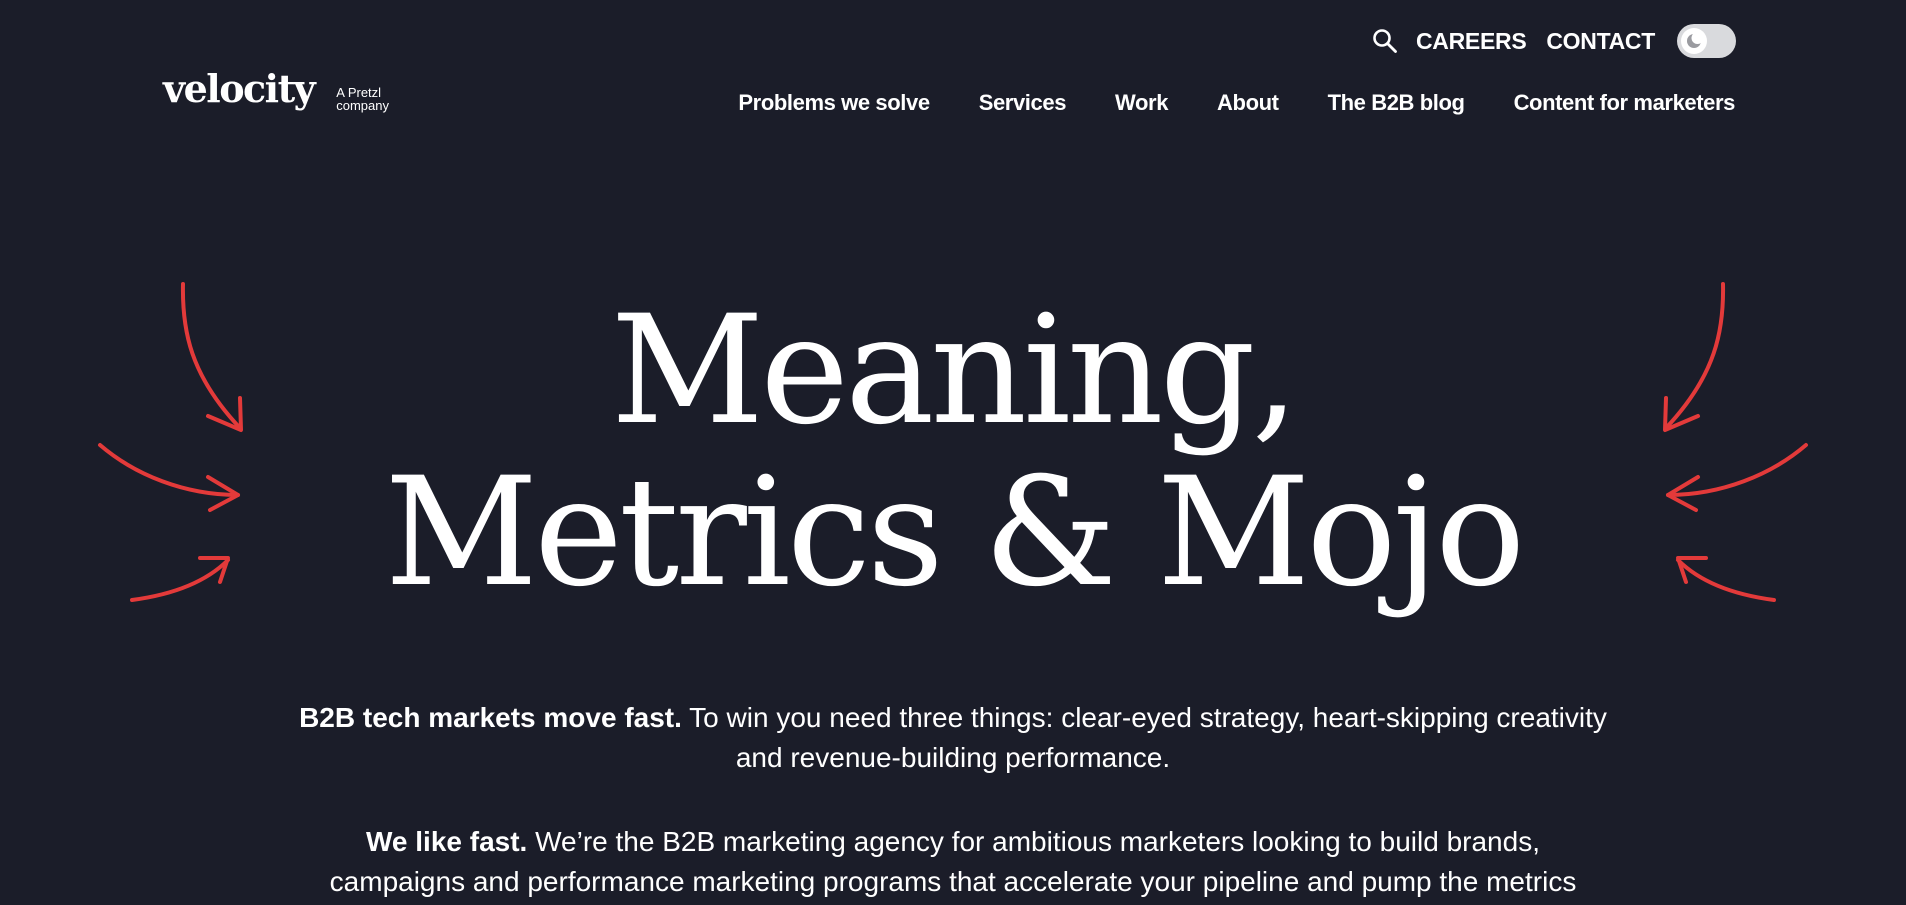  Describe the element at coordinates (1471, 41) in the screenshot. I see `careers-link: CAREERS` at that location.